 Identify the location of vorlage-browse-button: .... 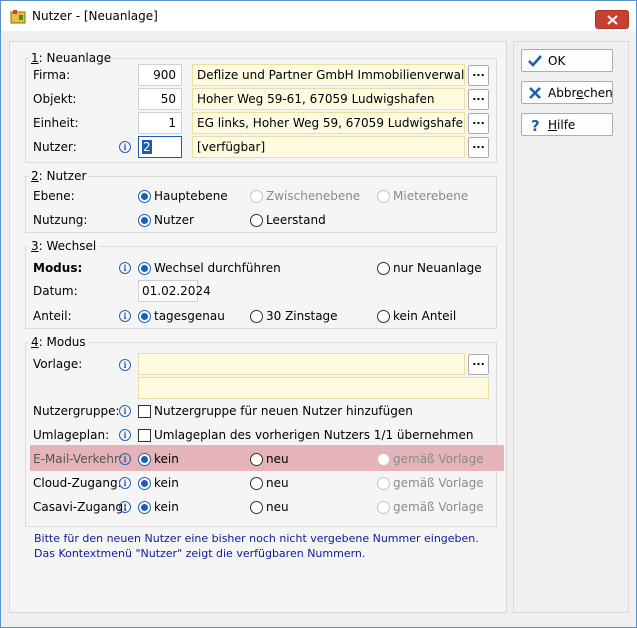
(478, 364).